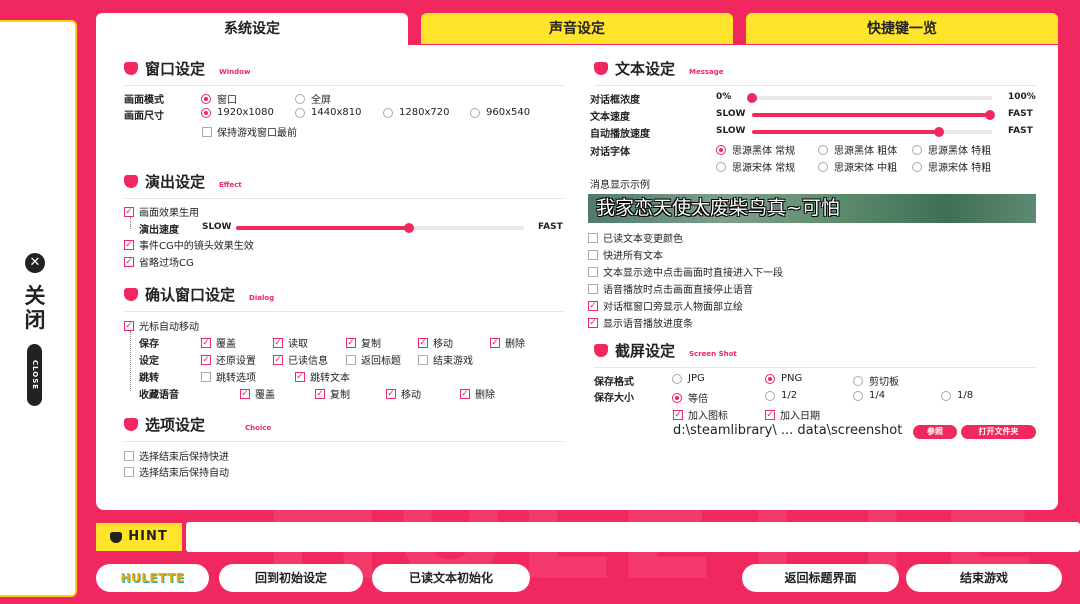  I want to click on checkbox-label: 加入日期, so click(800, 416).